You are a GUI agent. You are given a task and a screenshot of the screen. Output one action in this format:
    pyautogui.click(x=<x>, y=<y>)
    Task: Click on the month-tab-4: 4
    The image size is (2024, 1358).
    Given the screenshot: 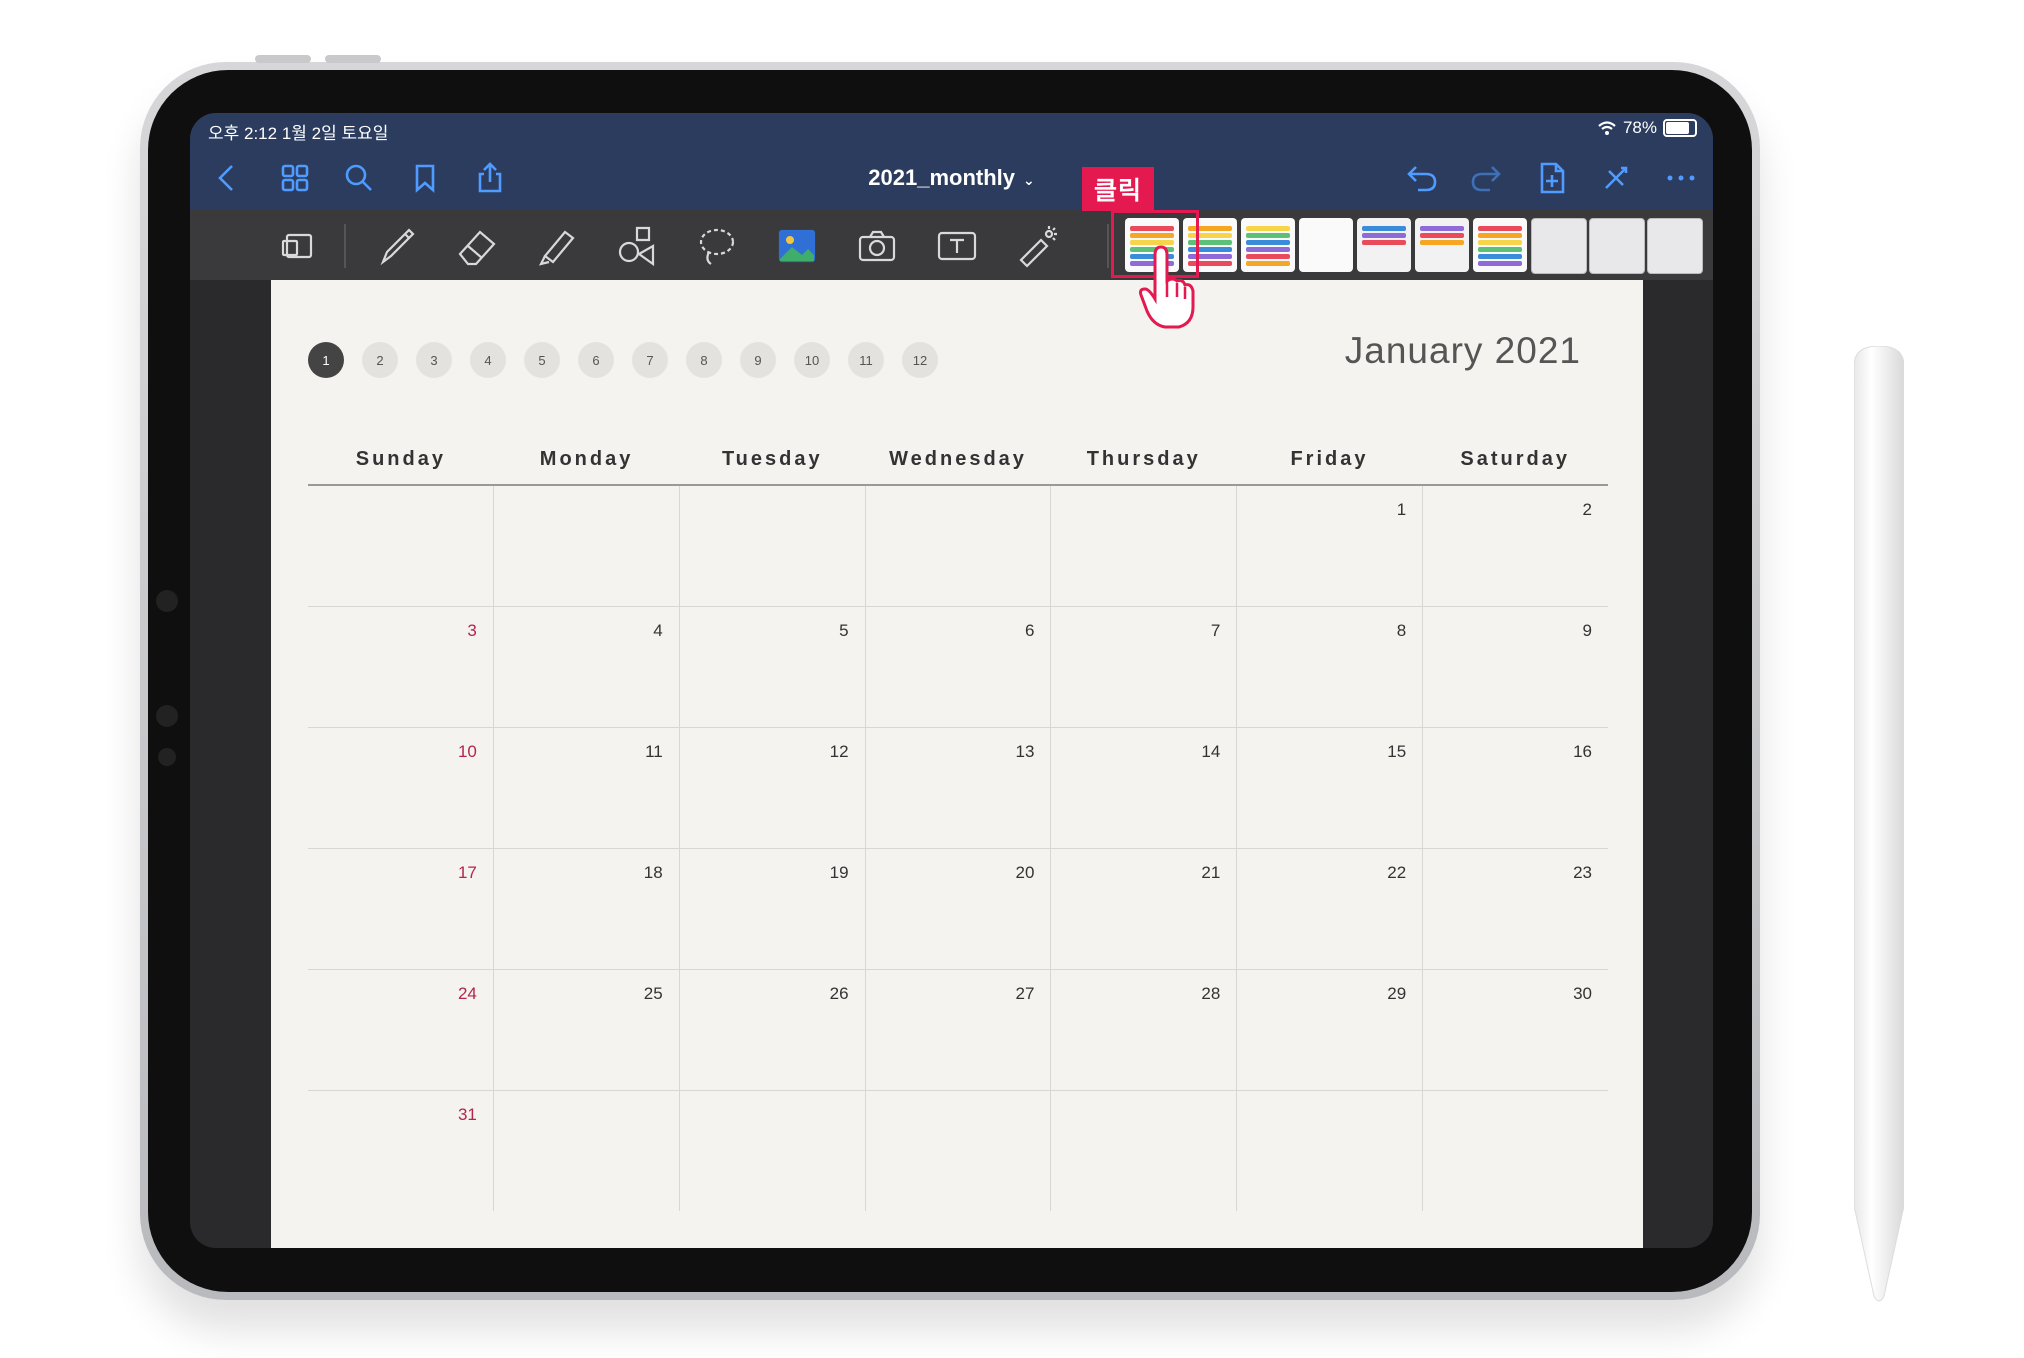 What is the action you would take?
    pyautogui.click(x=488, y=360)
    